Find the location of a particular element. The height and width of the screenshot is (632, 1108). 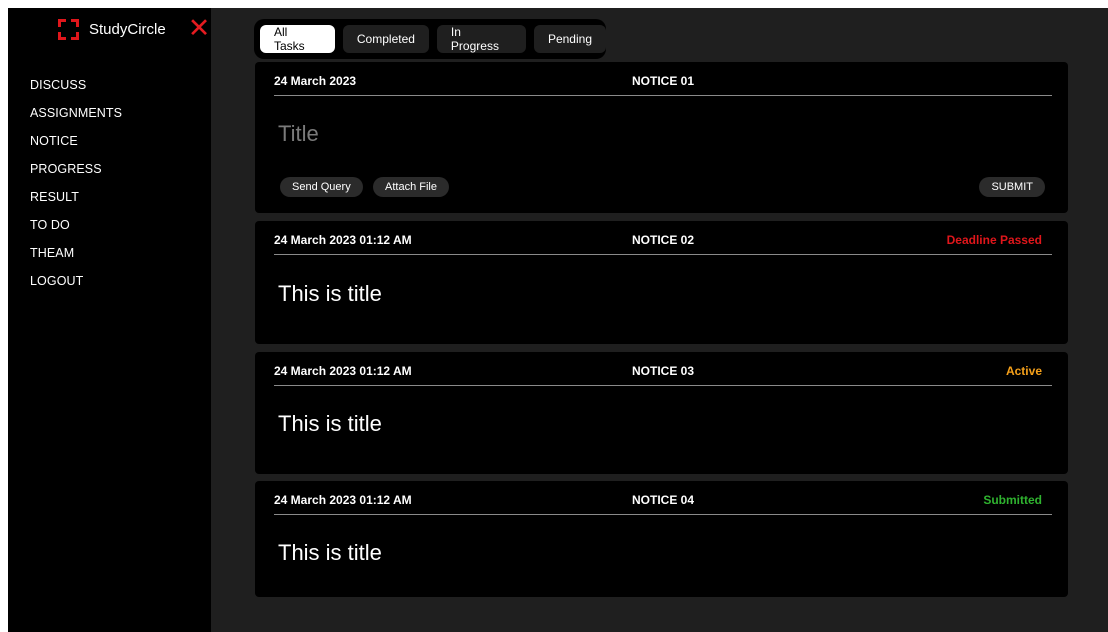

sidebar-item-logout: LOGOUT is located at coordinates (76, 284).